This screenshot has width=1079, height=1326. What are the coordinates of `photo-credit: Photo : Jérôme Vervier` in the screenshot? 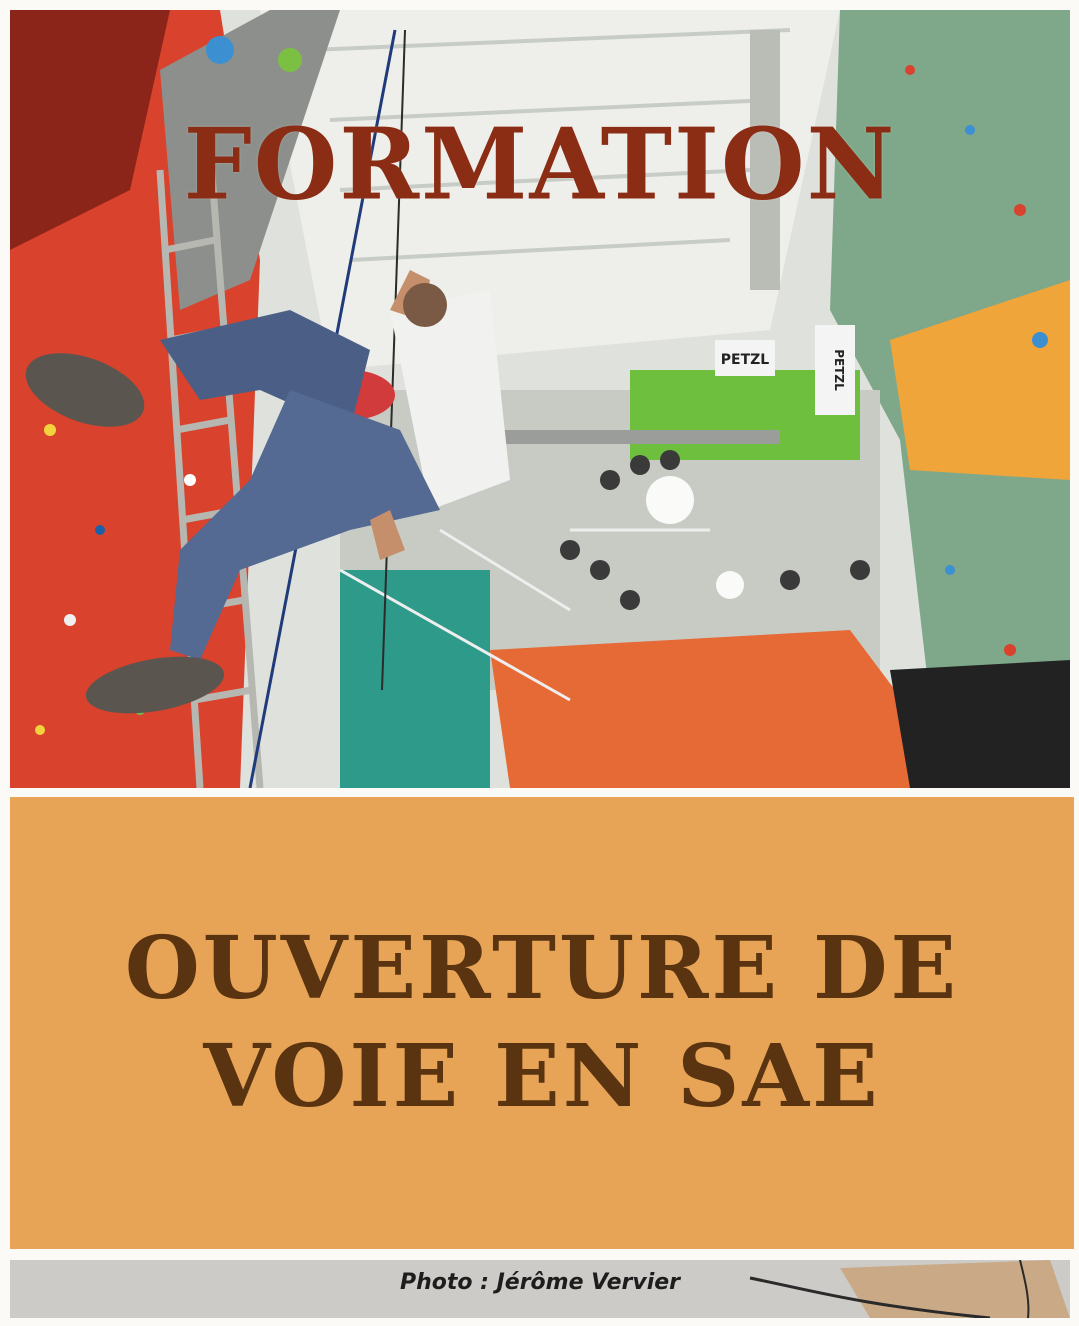 It's located at (540, 1282).